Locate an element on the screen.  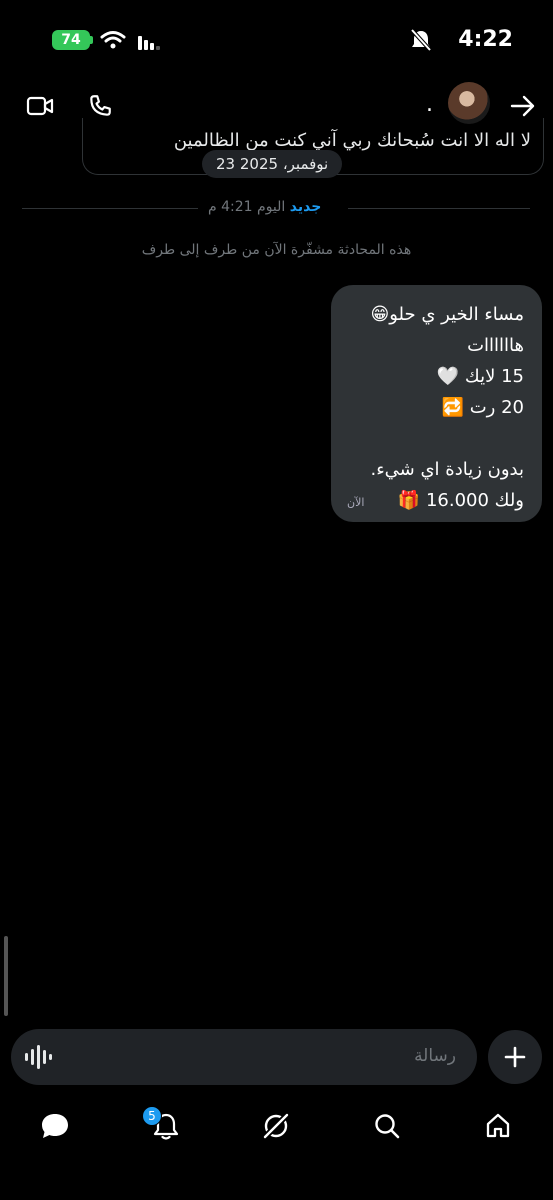
nav-search is located at coordinates (387, 1126).